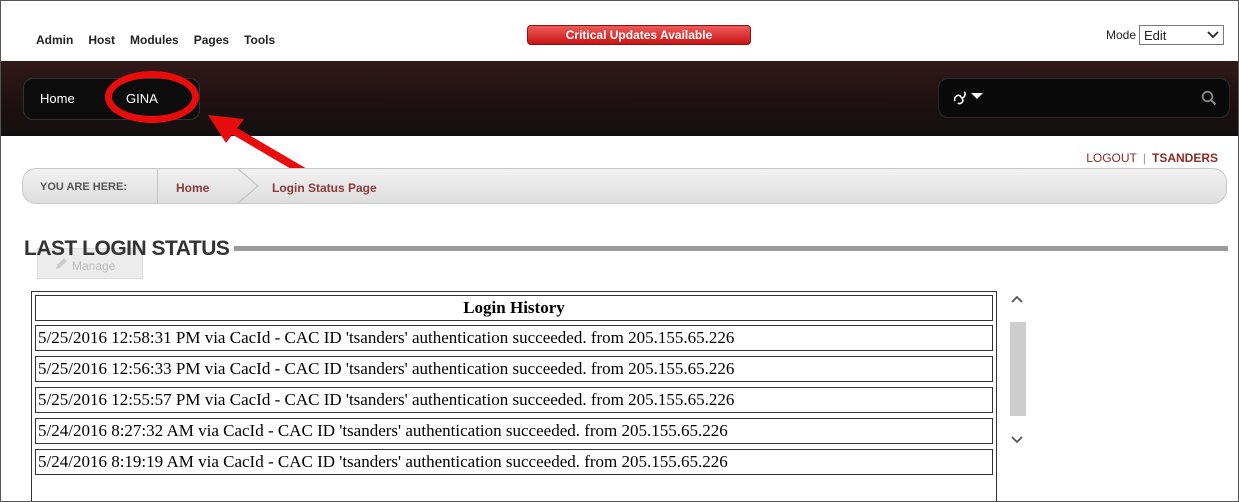 This screenshot has width=1239, height=502. Describe the element at coordinates (83, 187) in the screenshot. I see `breadcrumb-prefix: YOU ARE HERE:` at that location.